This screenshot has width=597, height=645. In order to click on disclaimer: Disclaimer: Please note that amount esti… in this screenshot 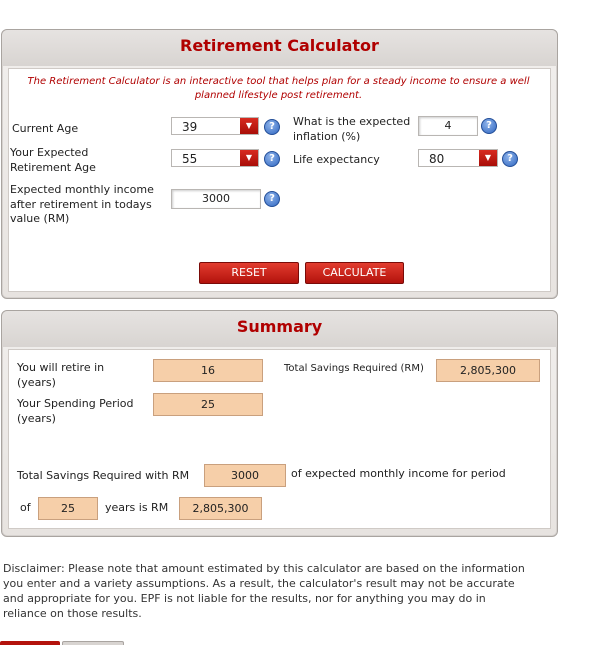, I will do `click(298, 591)`.